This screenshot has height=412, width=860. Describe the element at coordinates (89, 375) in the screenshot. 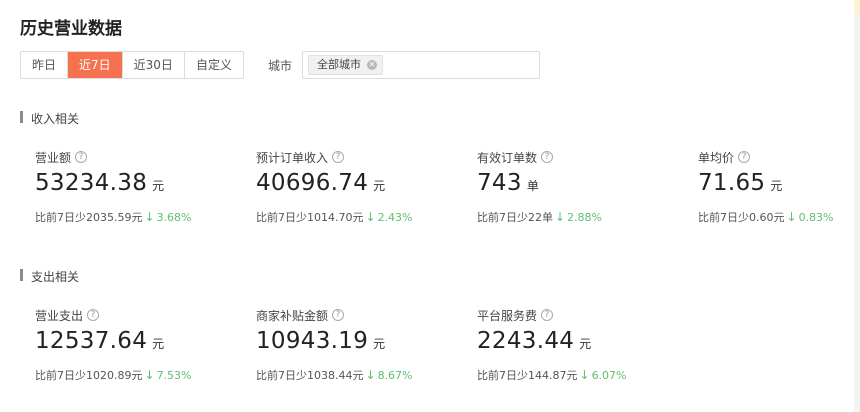

I see `metric-compare-text: 比前7日少1020.89元` at that location.